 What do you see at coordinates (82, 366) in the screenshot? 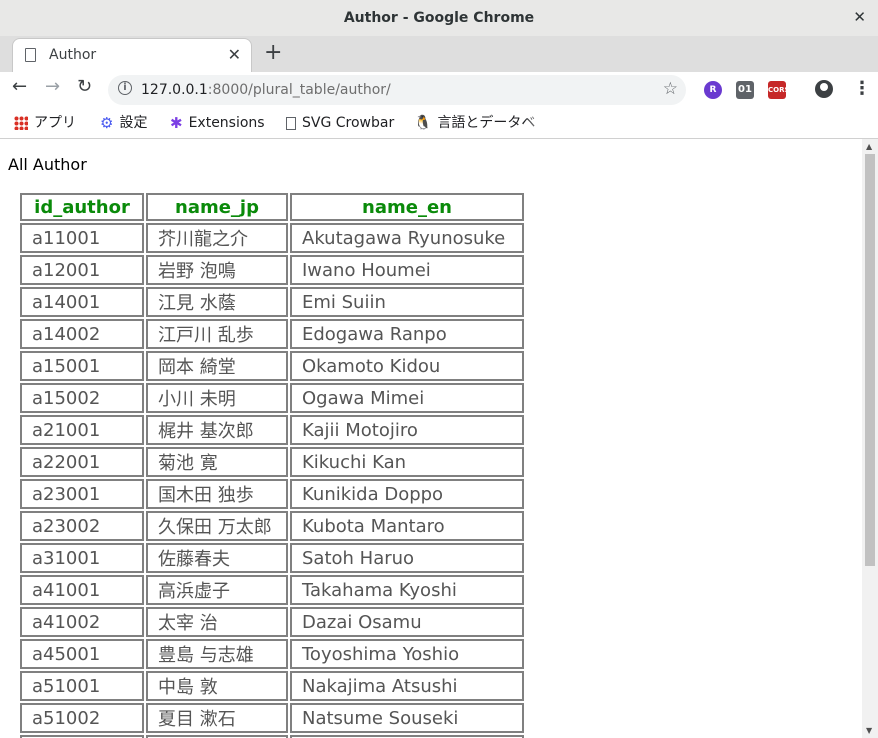
I see `cell-id-author: a15001` at bounding box center [82, 366].